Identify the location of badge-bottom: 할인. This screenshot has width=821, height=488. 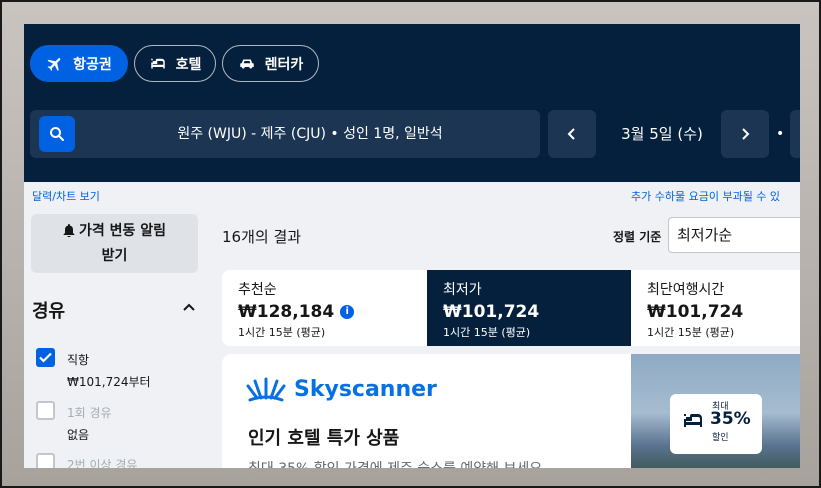
(720, 438).